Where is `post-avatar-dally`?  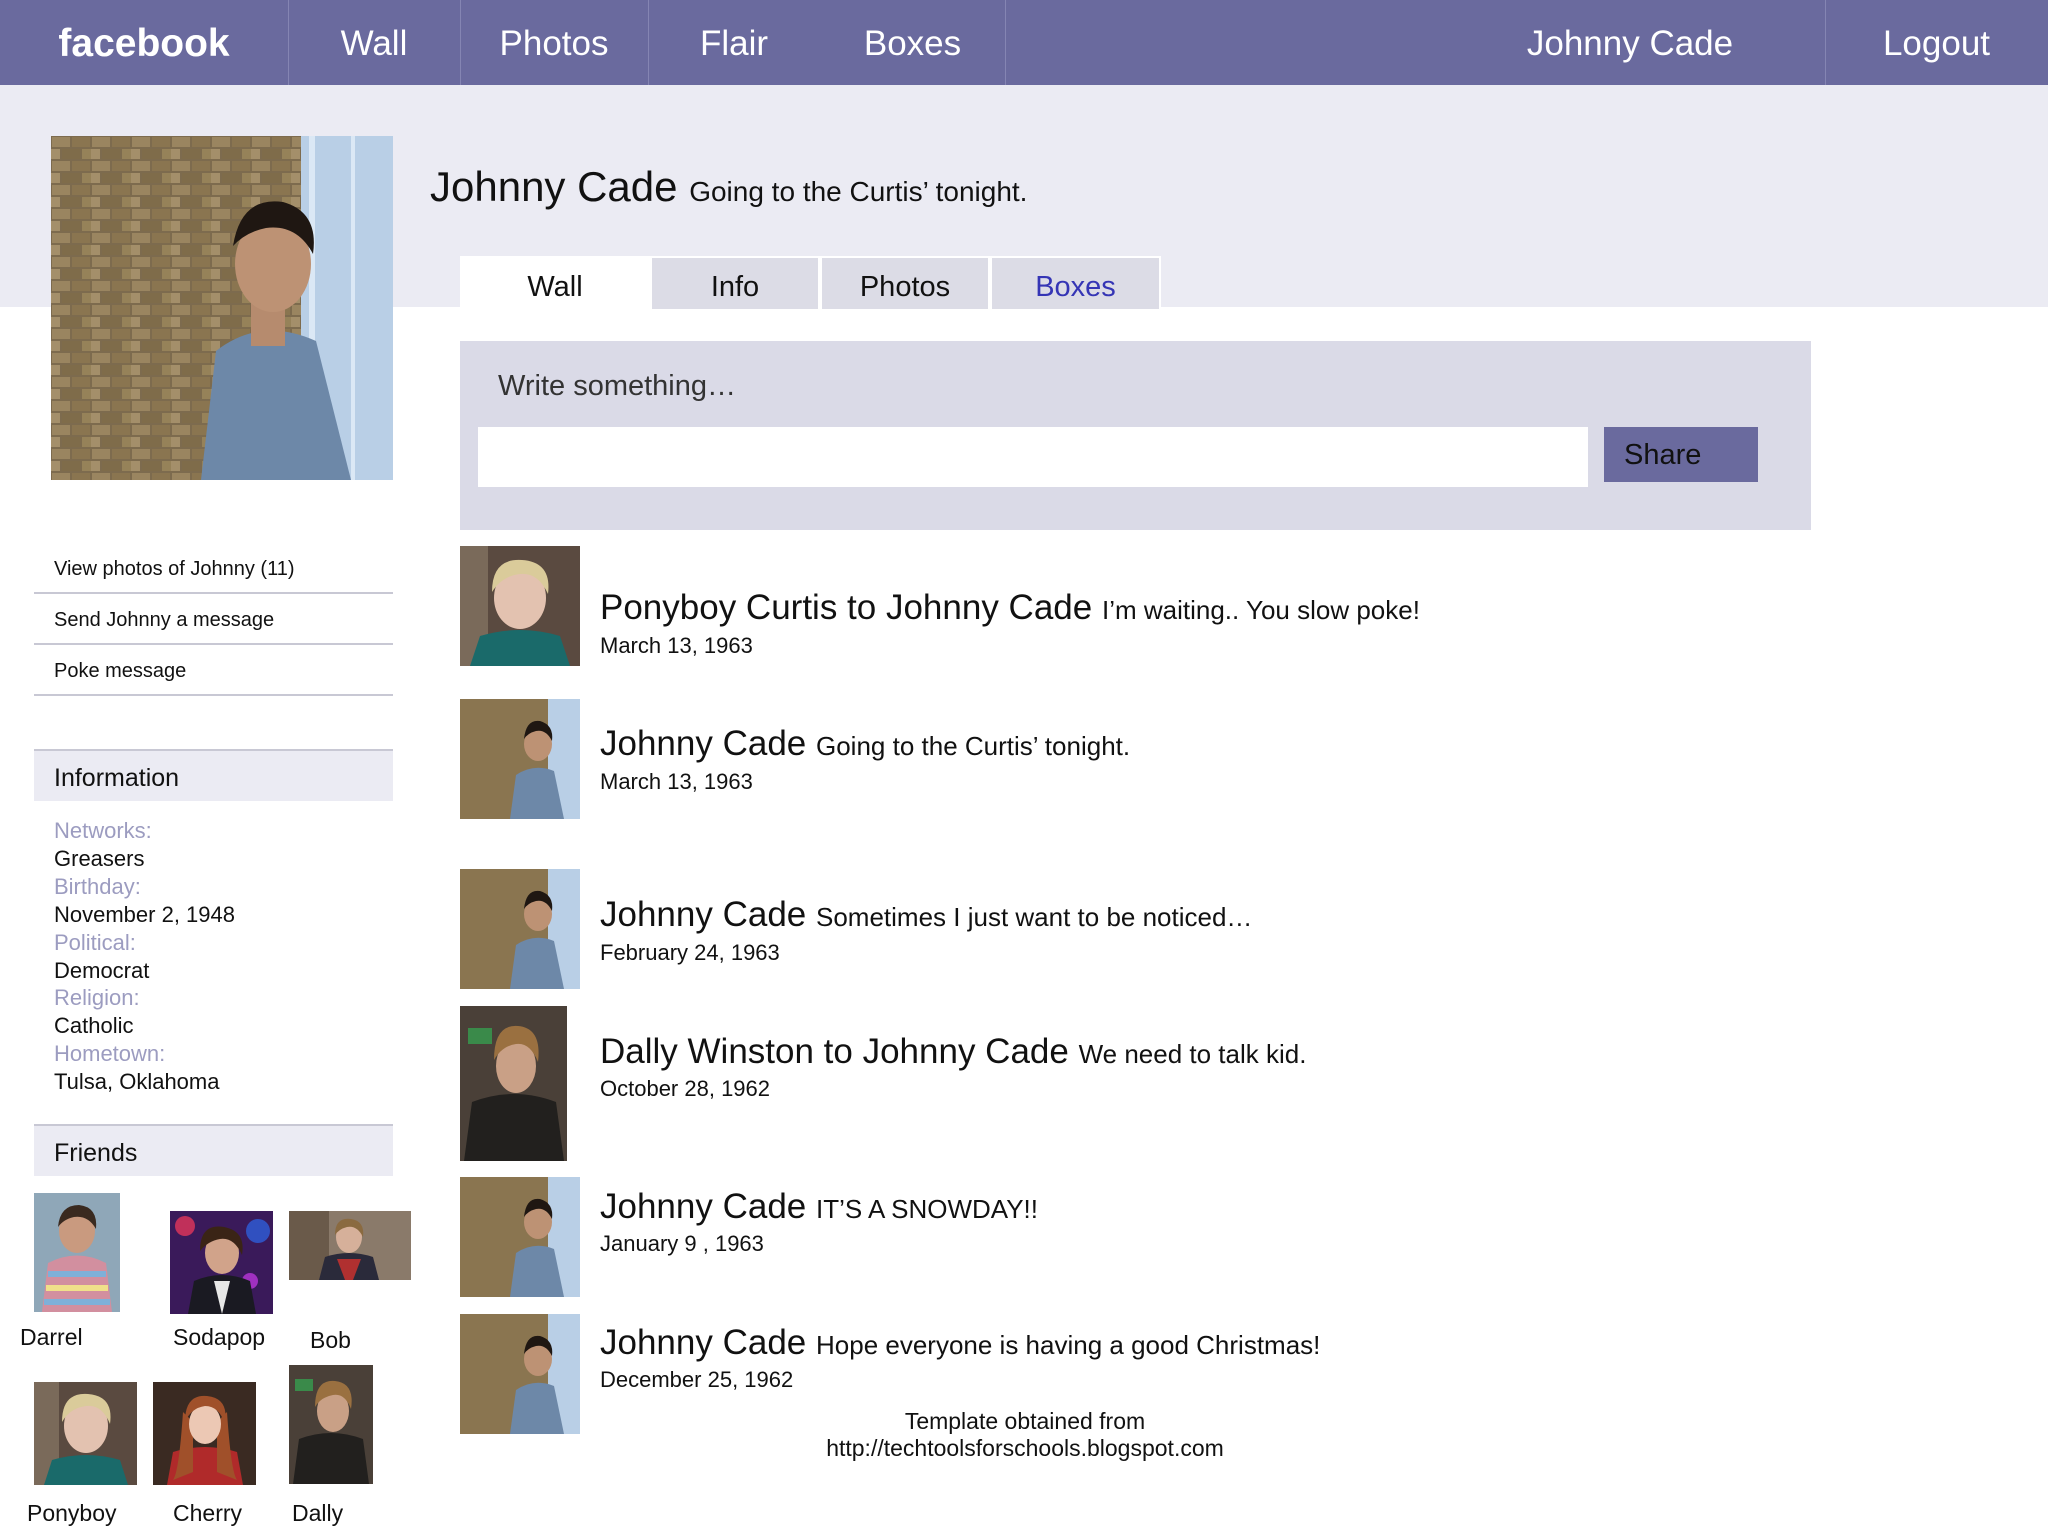 post-avatar-dally is located at coordinates (513, 1083).